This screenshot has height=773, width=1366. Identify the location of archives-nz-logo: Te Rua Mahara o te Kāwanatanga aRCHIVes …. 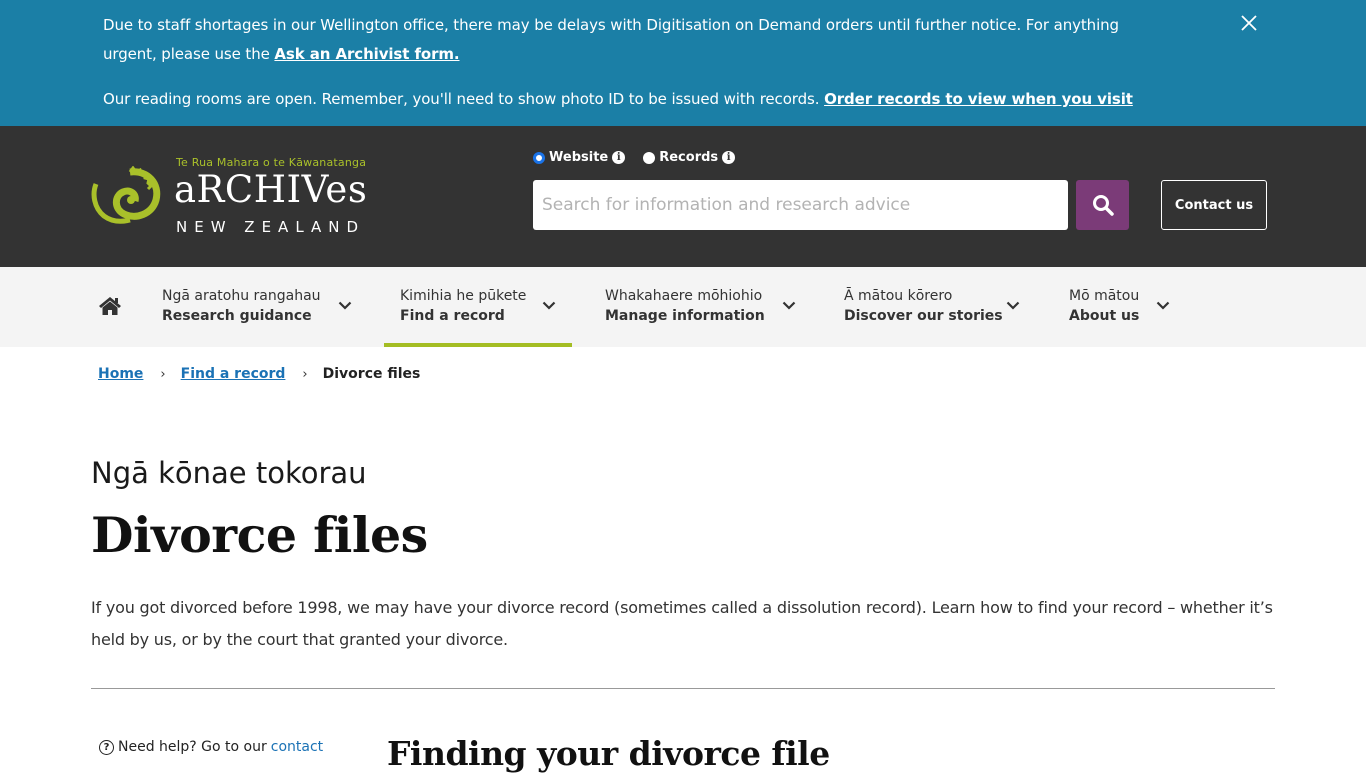
(230, 196).